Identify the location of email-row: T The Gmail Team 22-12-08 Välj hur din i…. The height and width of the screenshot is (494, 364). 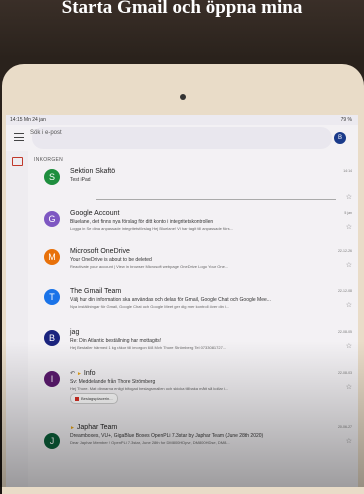
(195, 303).